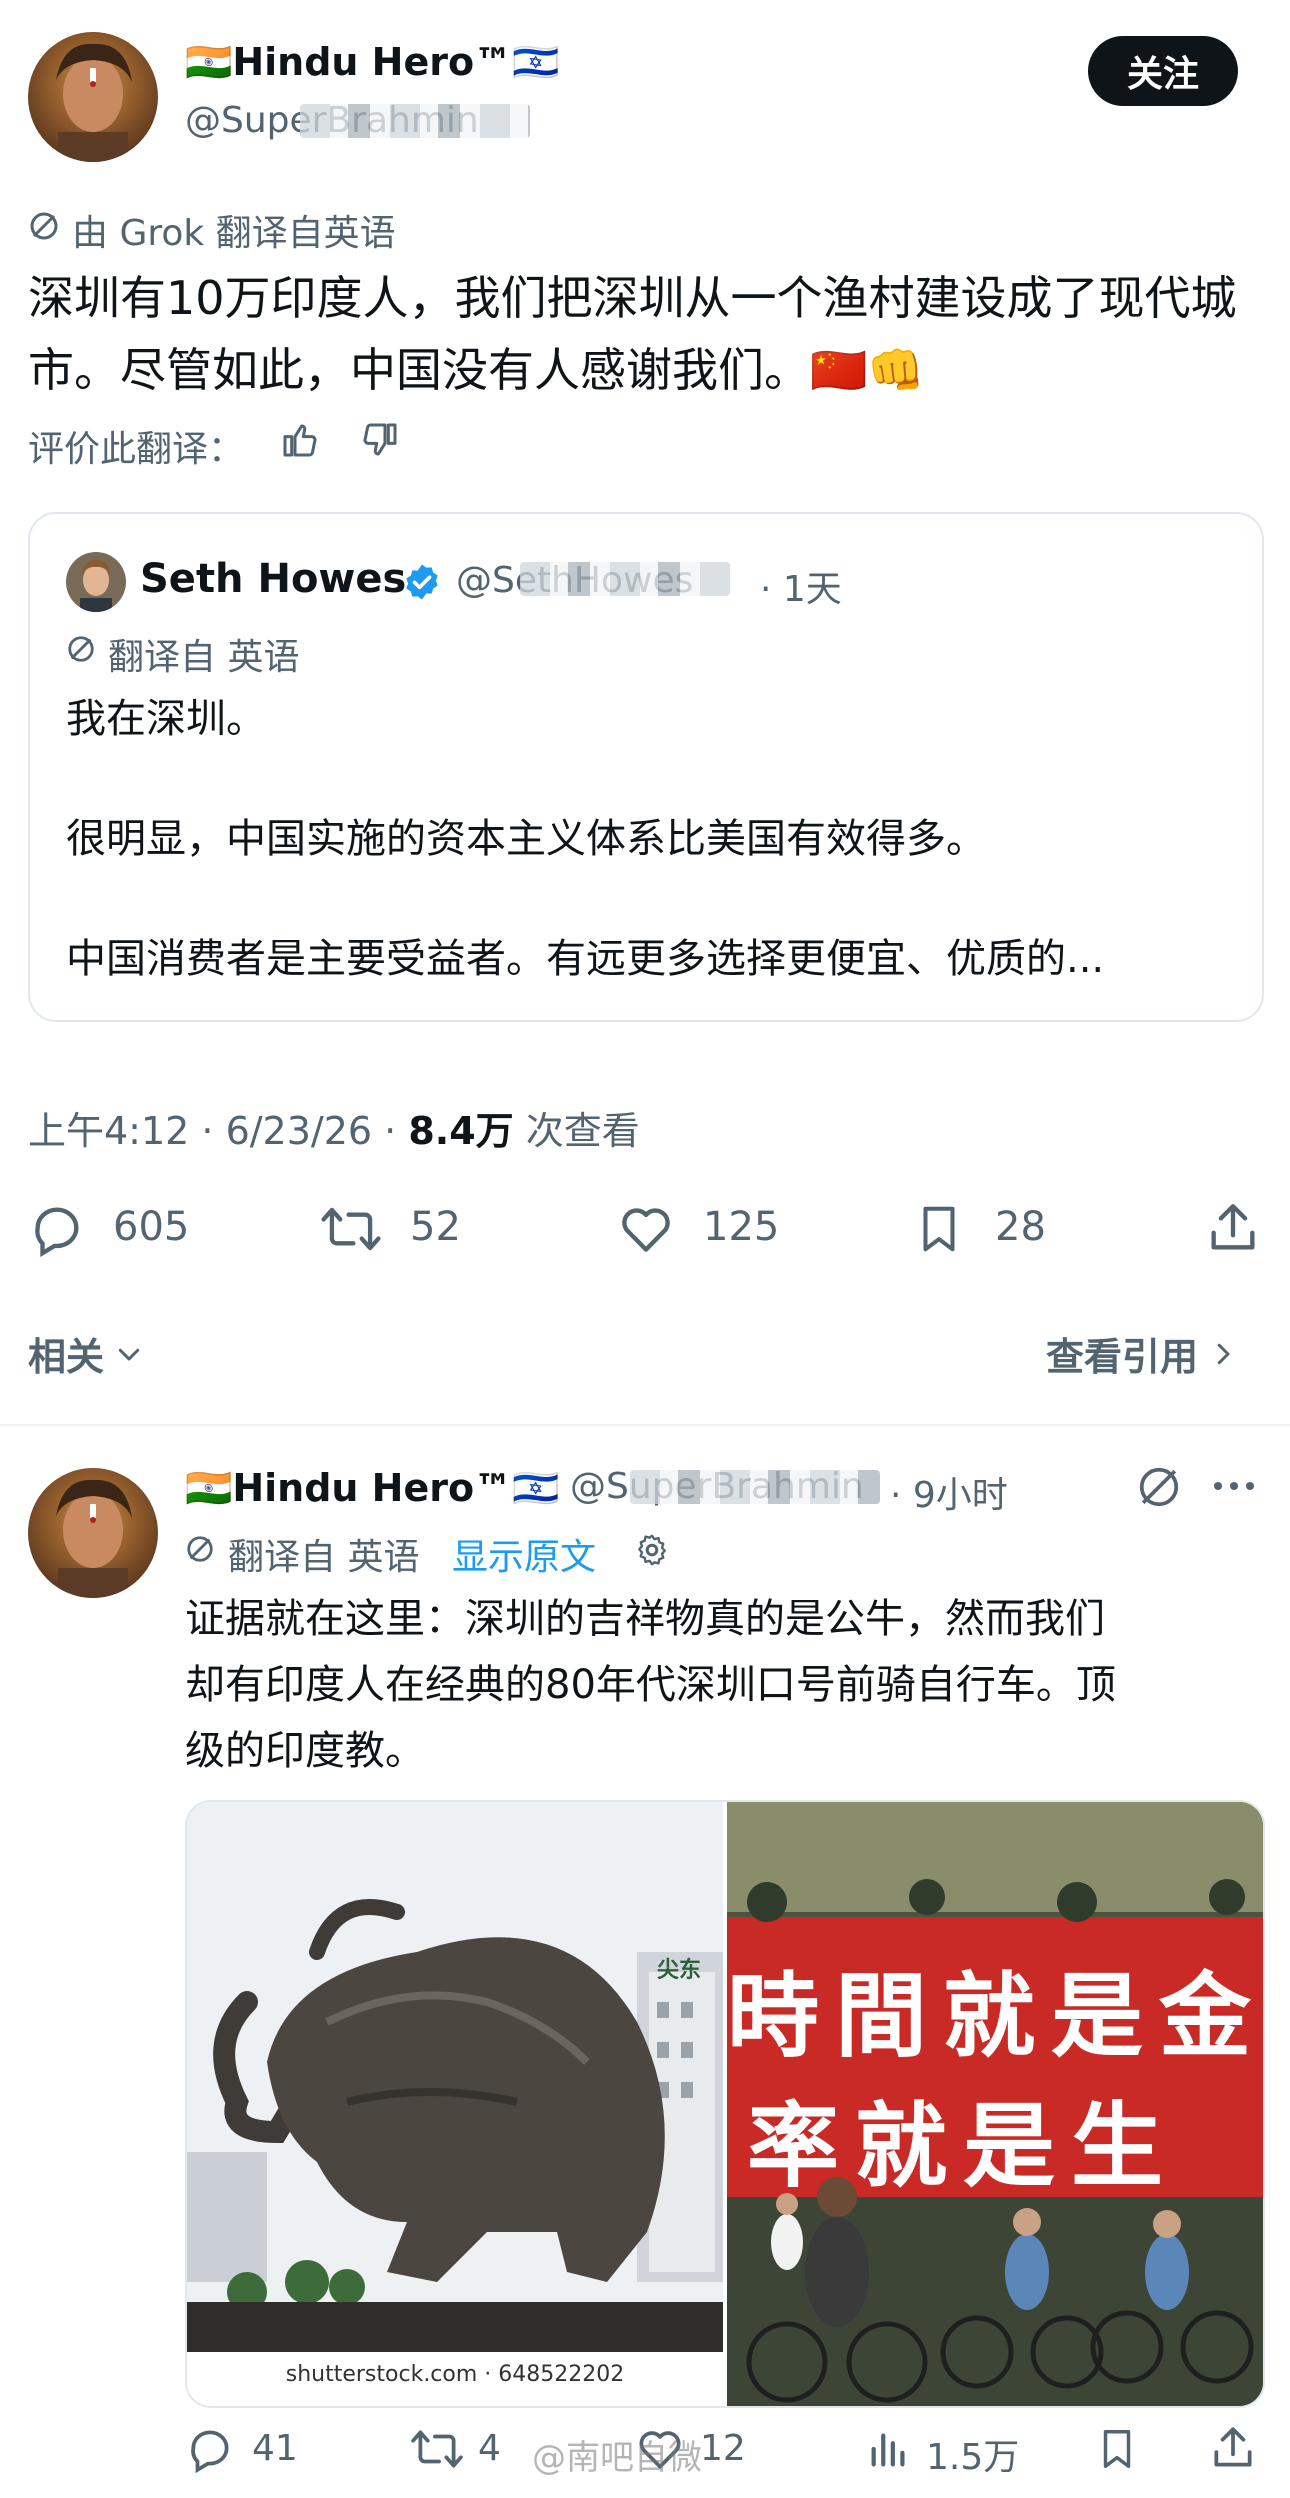  Describe the element at coordinates (93, 97) in the screenshot. I see `author-avatar` at that location.